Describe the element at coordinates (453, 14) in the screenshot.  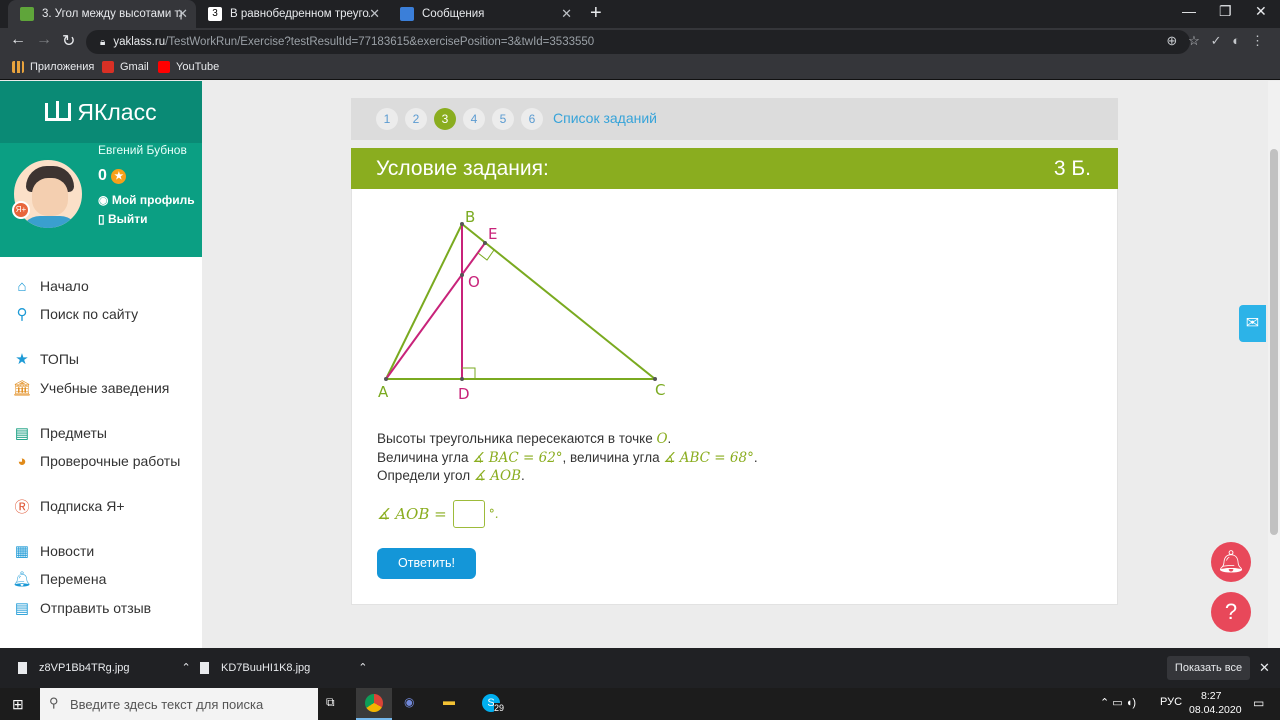
I see `tab-title: Сообщения` at that location.